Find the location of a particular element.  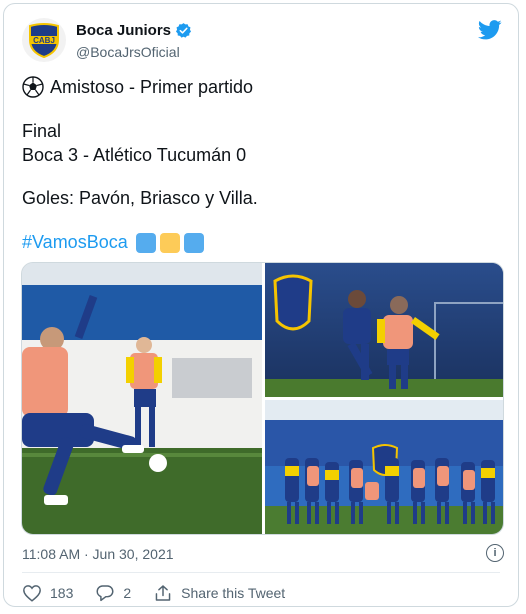

heart-icon is located at coordinates (32, 593).